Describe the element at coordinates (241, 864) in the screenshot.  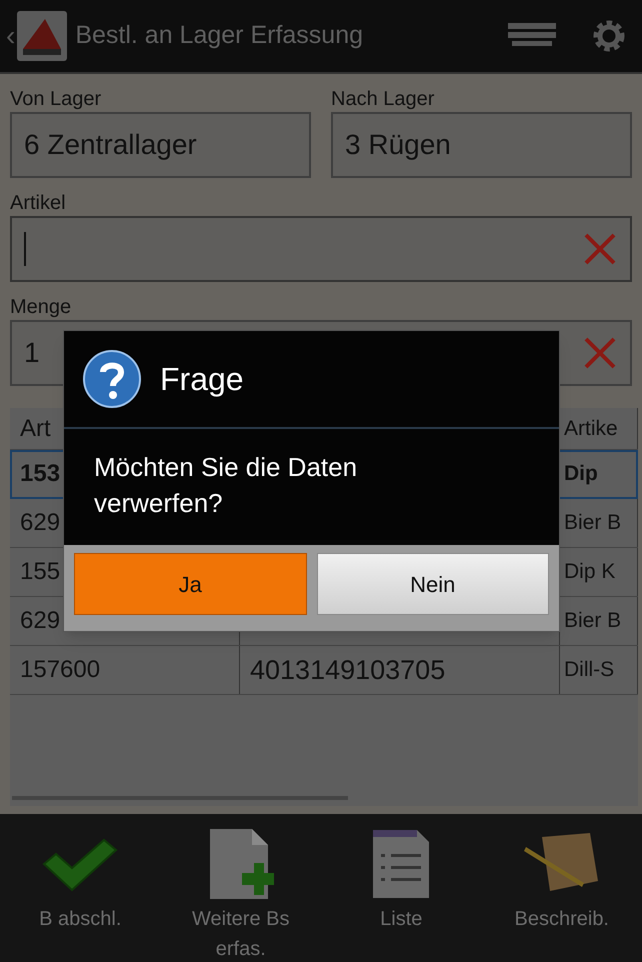
I see `add-document-icon` at that location.